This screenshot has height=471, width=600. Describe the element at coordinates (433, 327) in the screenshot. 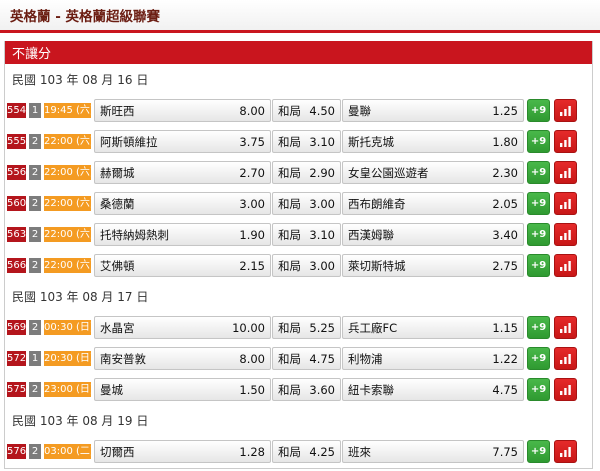

I see `away-odds-button: 兵工廠FC 1.15` at that location.